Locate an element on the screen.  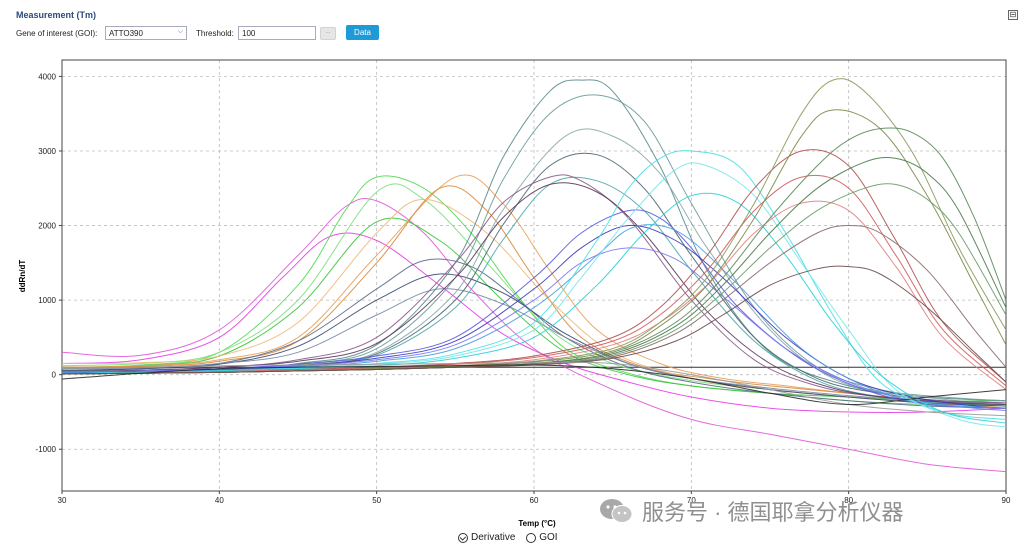
watermark: 服务号 · 德国耶拿分析仪器 is located at coordinates (751, 511).